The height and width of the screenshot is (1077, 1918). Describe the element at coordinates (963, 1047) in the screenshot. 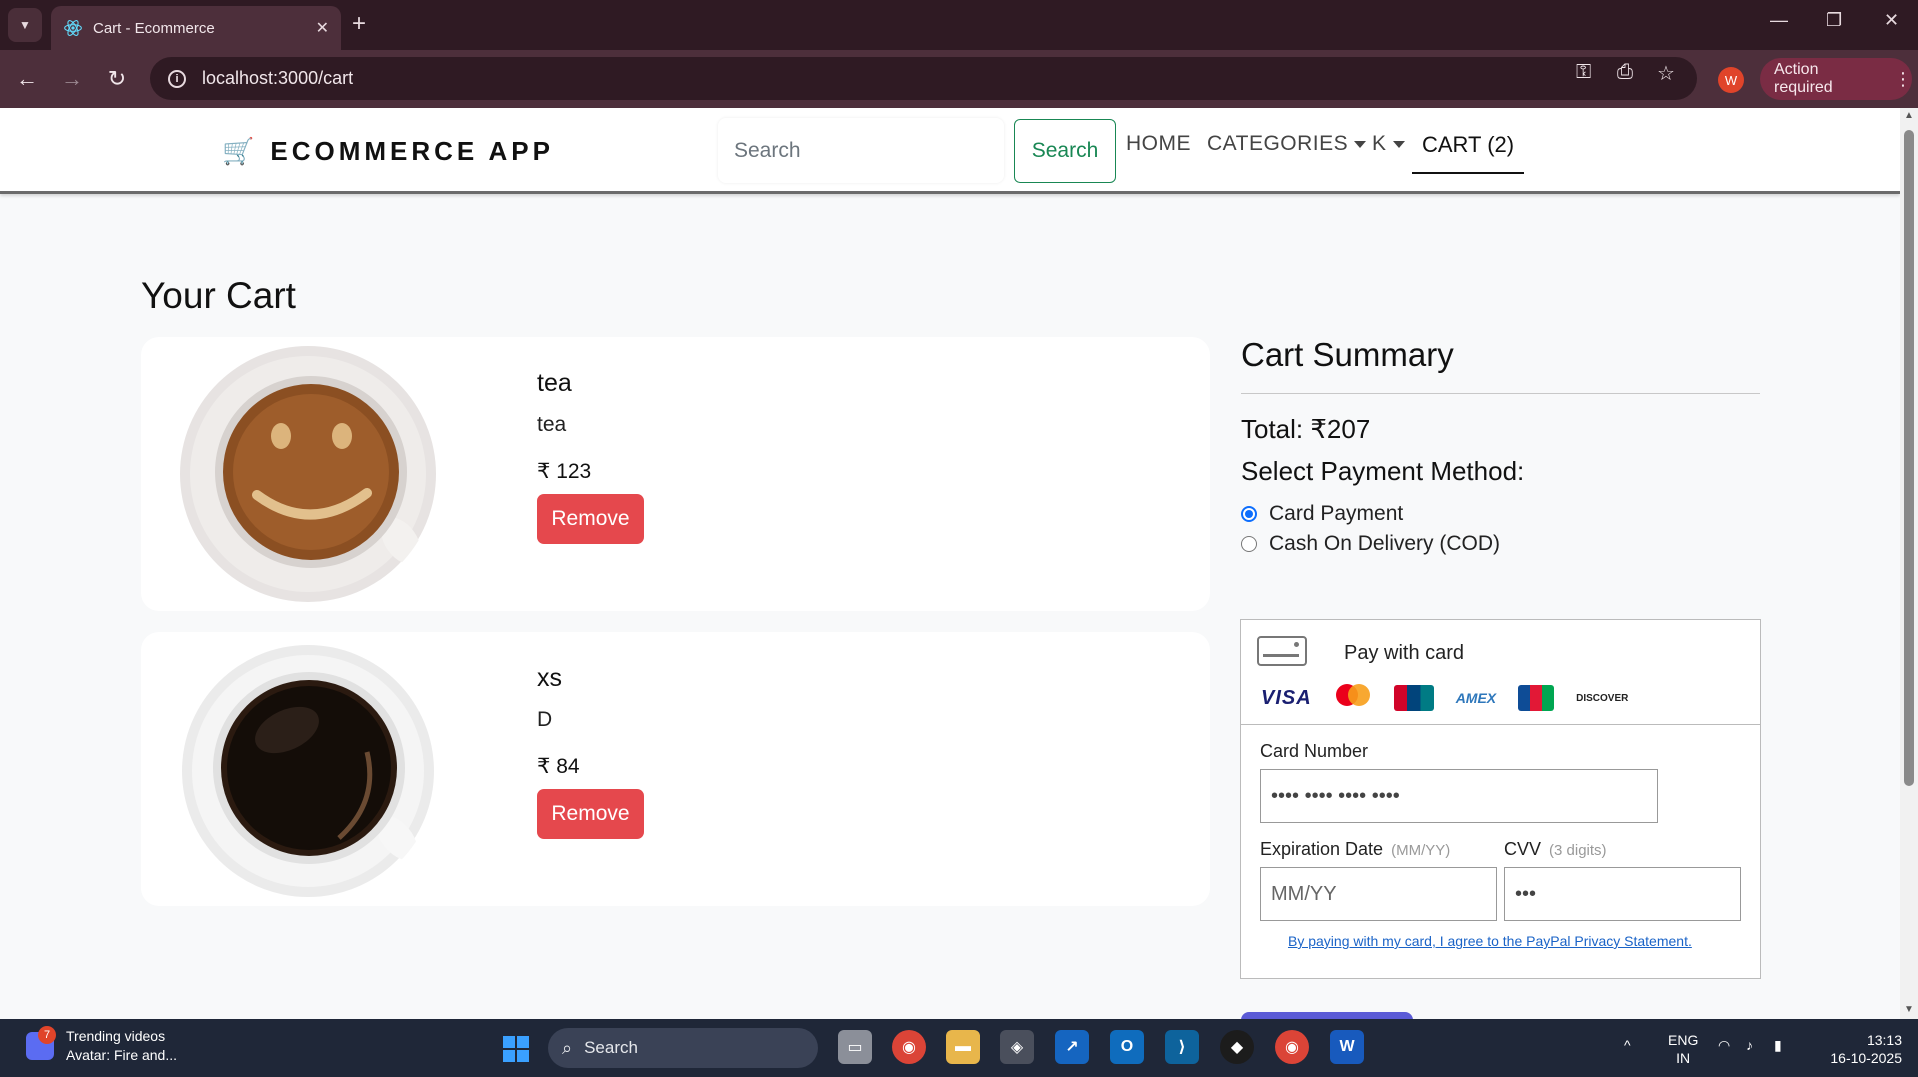

I see `file-explorer-icon: ▬` at that location.